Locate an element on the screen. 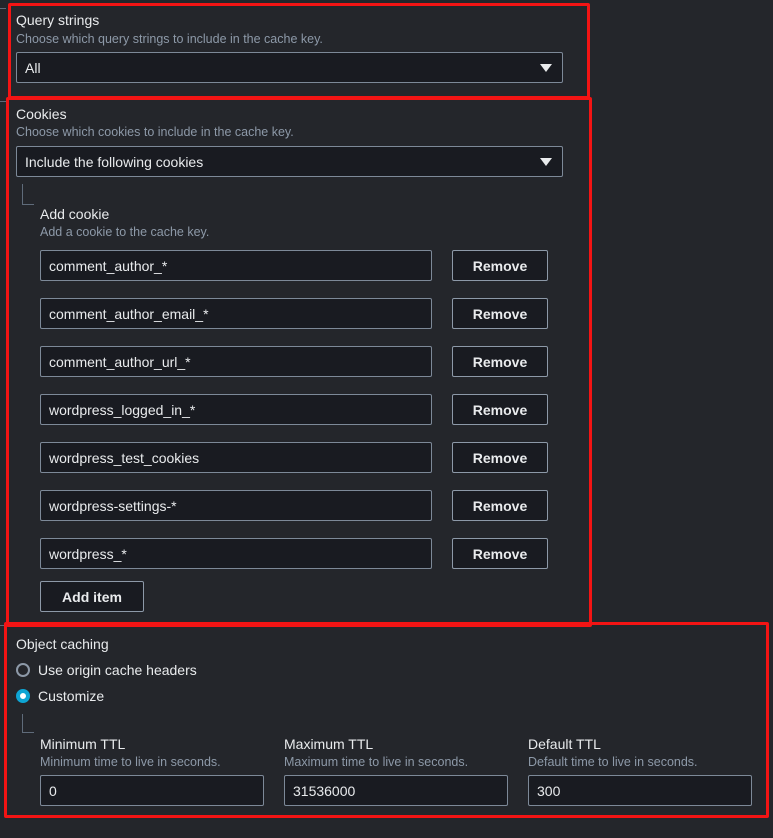  query-strings-title: Query strings is located at coordinates (58, 20).